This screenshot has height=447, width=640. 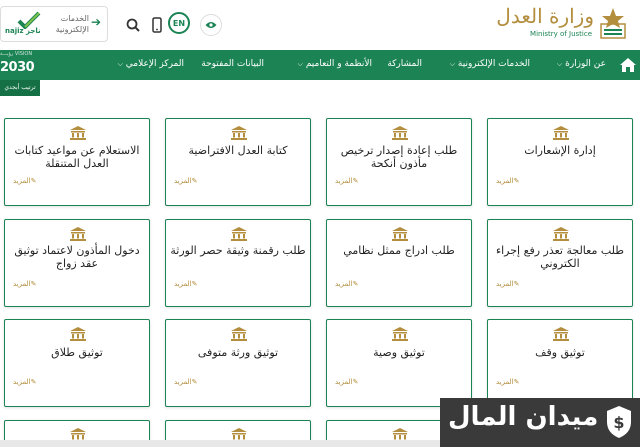 I want to click on service-title: توثيق وصية, so click(x=399, y=352).